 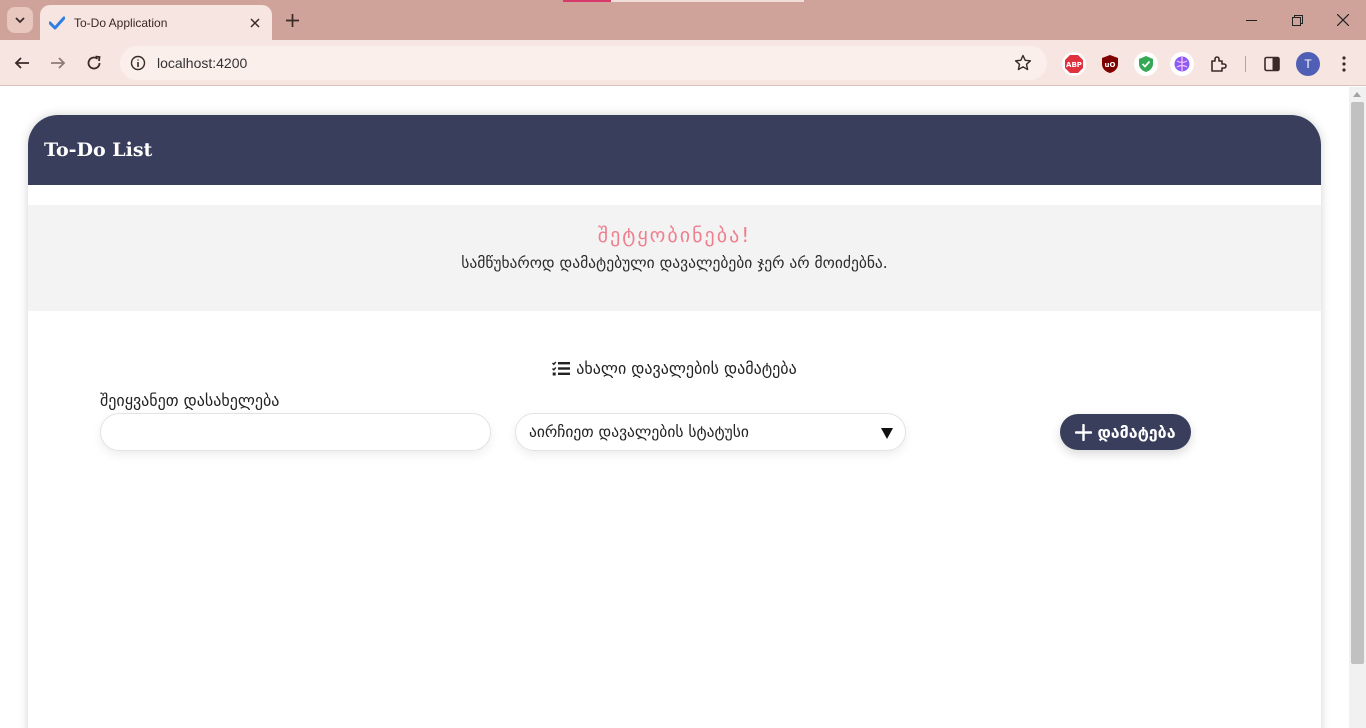 I want to click on arrow-right-icon, so click(x=58, y=63).